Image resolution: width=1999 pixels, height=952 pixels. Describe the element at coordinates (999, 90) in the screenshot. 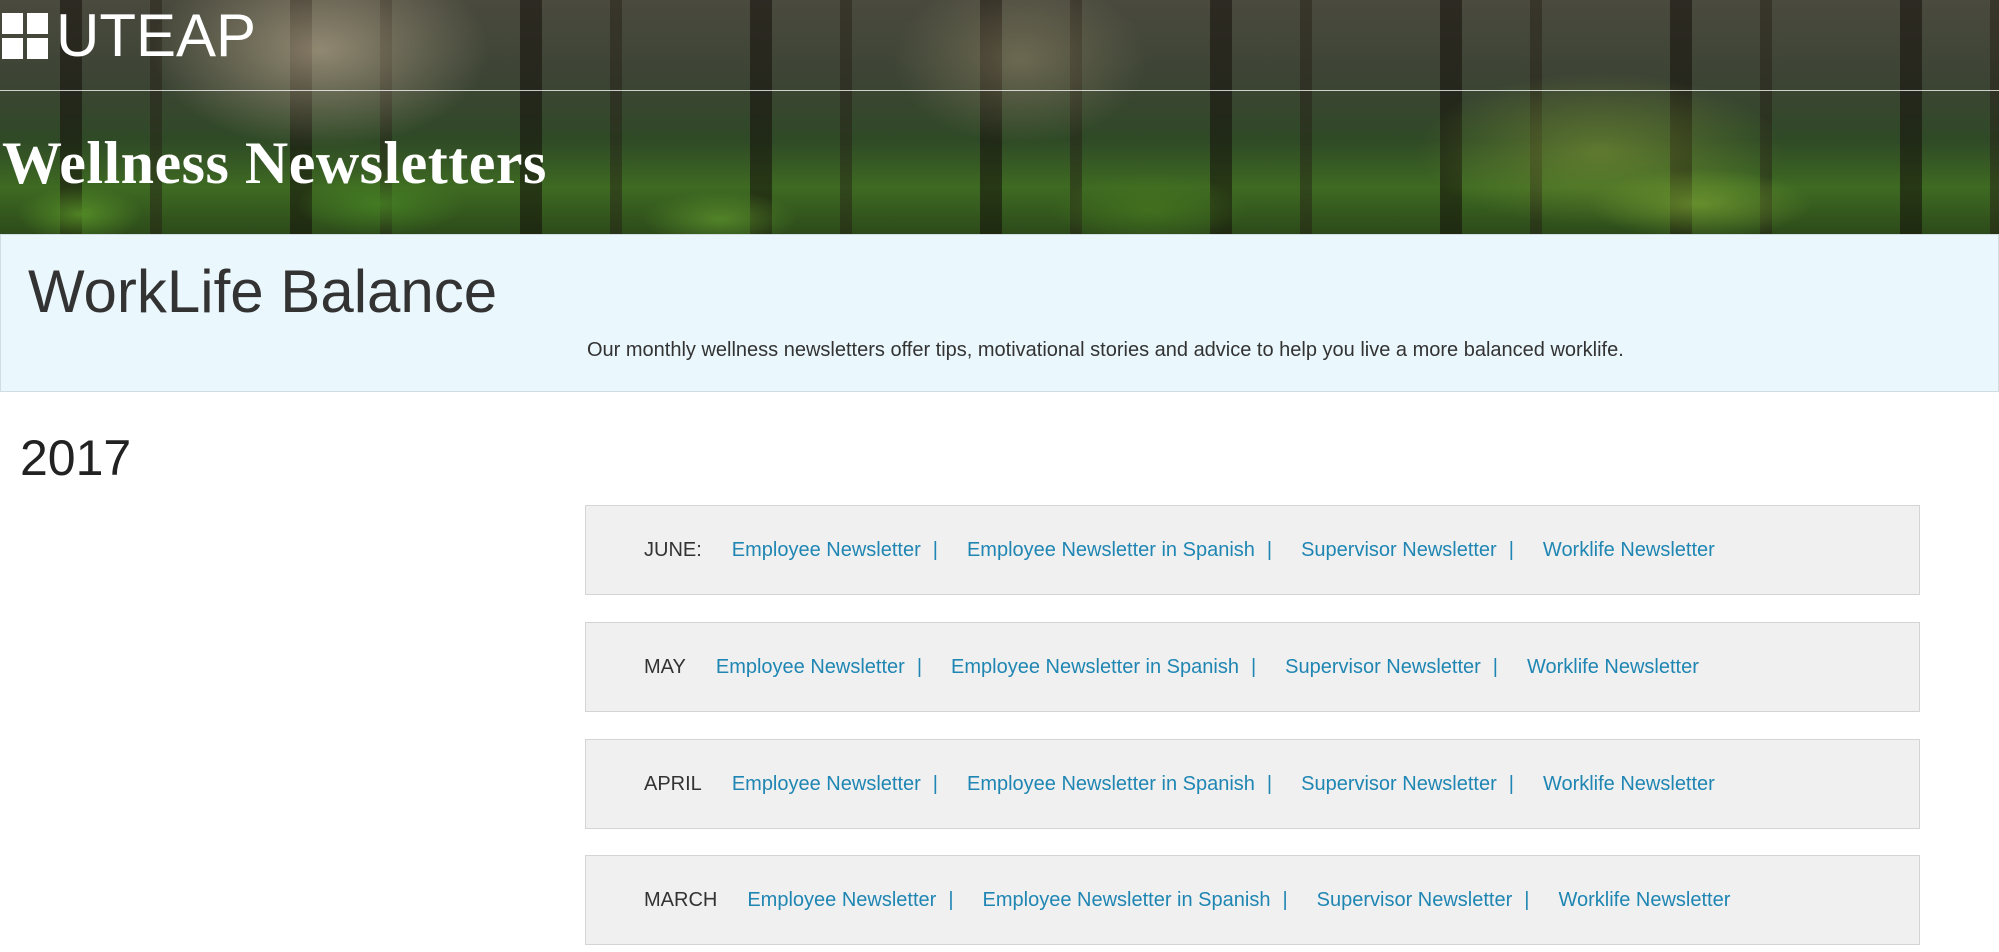

I see `header-divider` at that location.